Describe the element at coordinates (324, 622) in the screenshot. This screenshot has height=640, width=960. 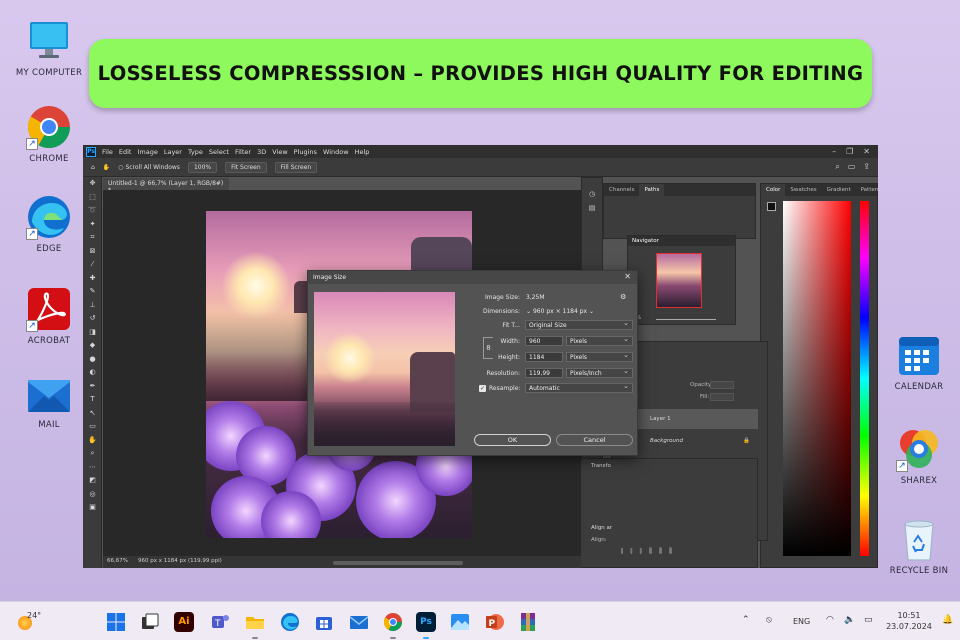
I see `store-icon` at that location.